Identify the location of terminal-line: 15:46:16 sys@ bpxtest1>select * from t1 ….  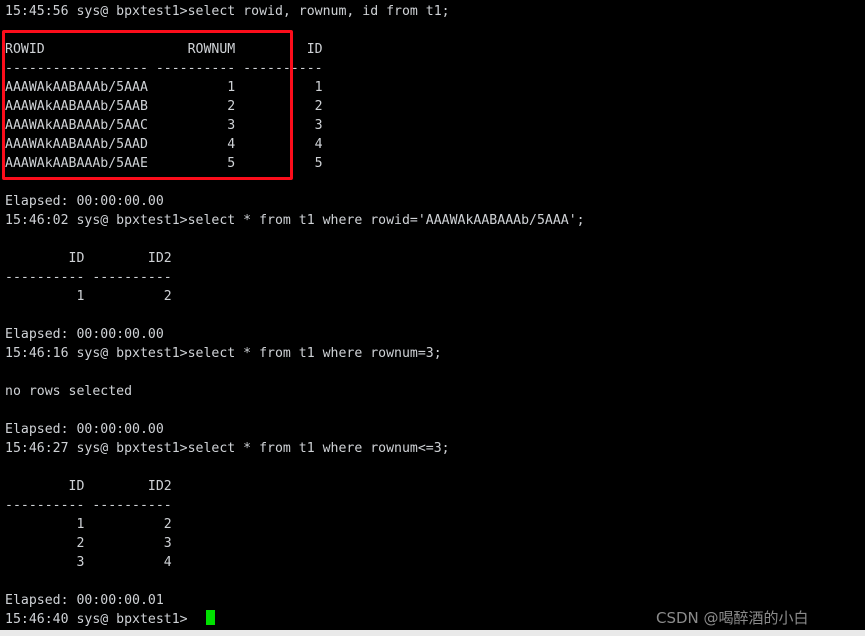
(223, 353).